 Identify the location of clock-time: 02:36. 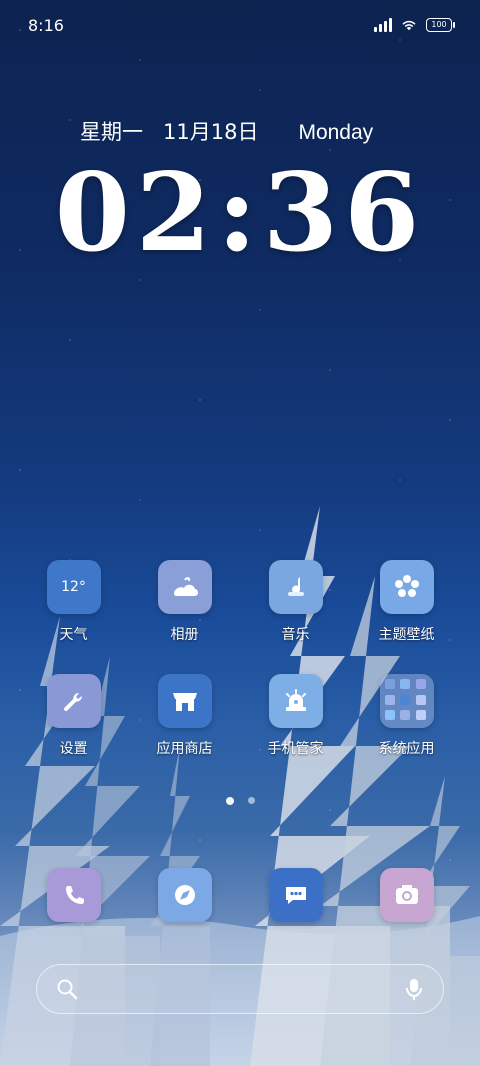
(240, 213).